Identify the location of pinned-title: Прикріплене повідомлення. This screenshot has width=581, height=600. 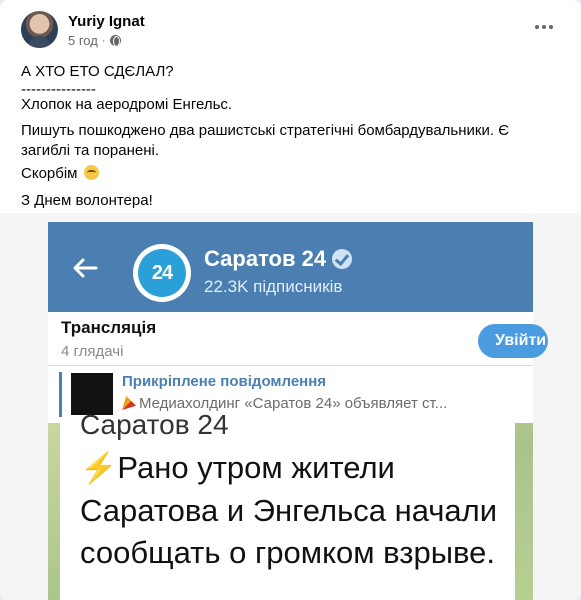
(224, 381).